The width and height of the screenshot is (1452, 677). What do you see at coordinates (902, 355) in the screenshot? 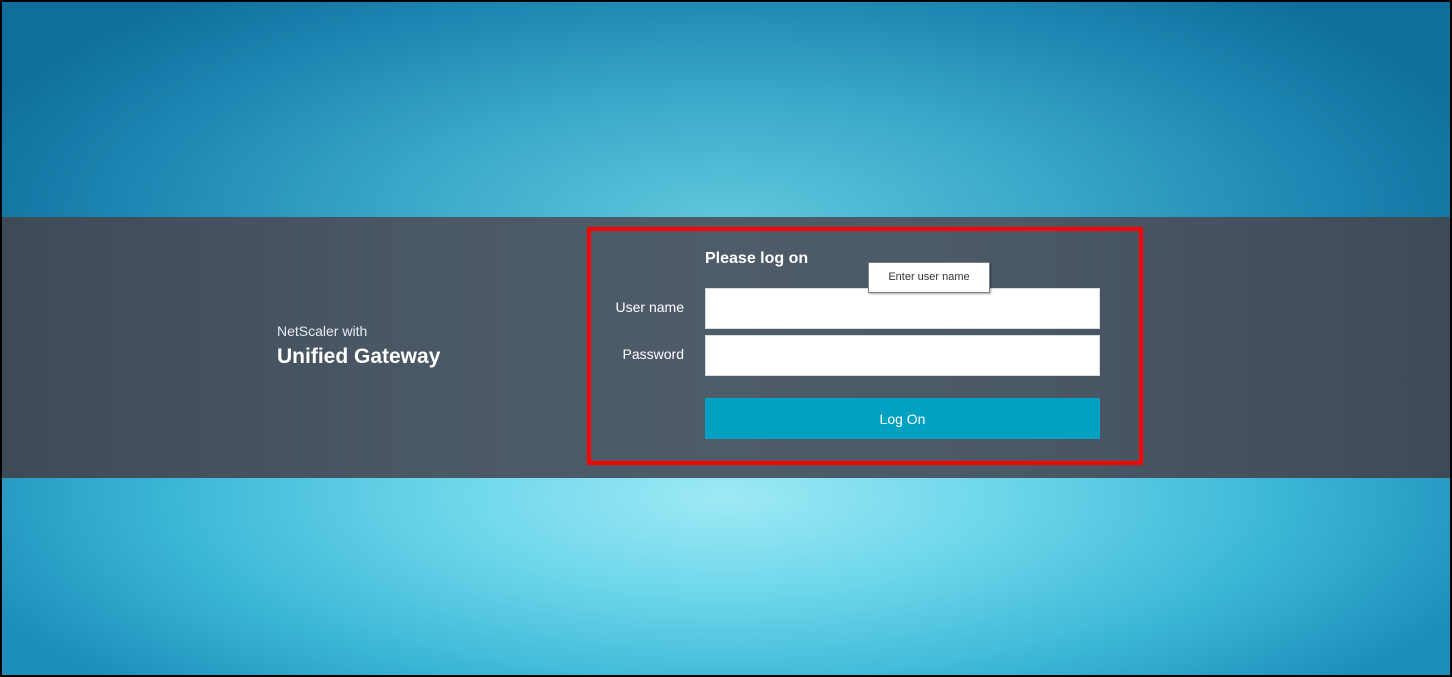
I see `password-input` at bounding box center [902, 355].